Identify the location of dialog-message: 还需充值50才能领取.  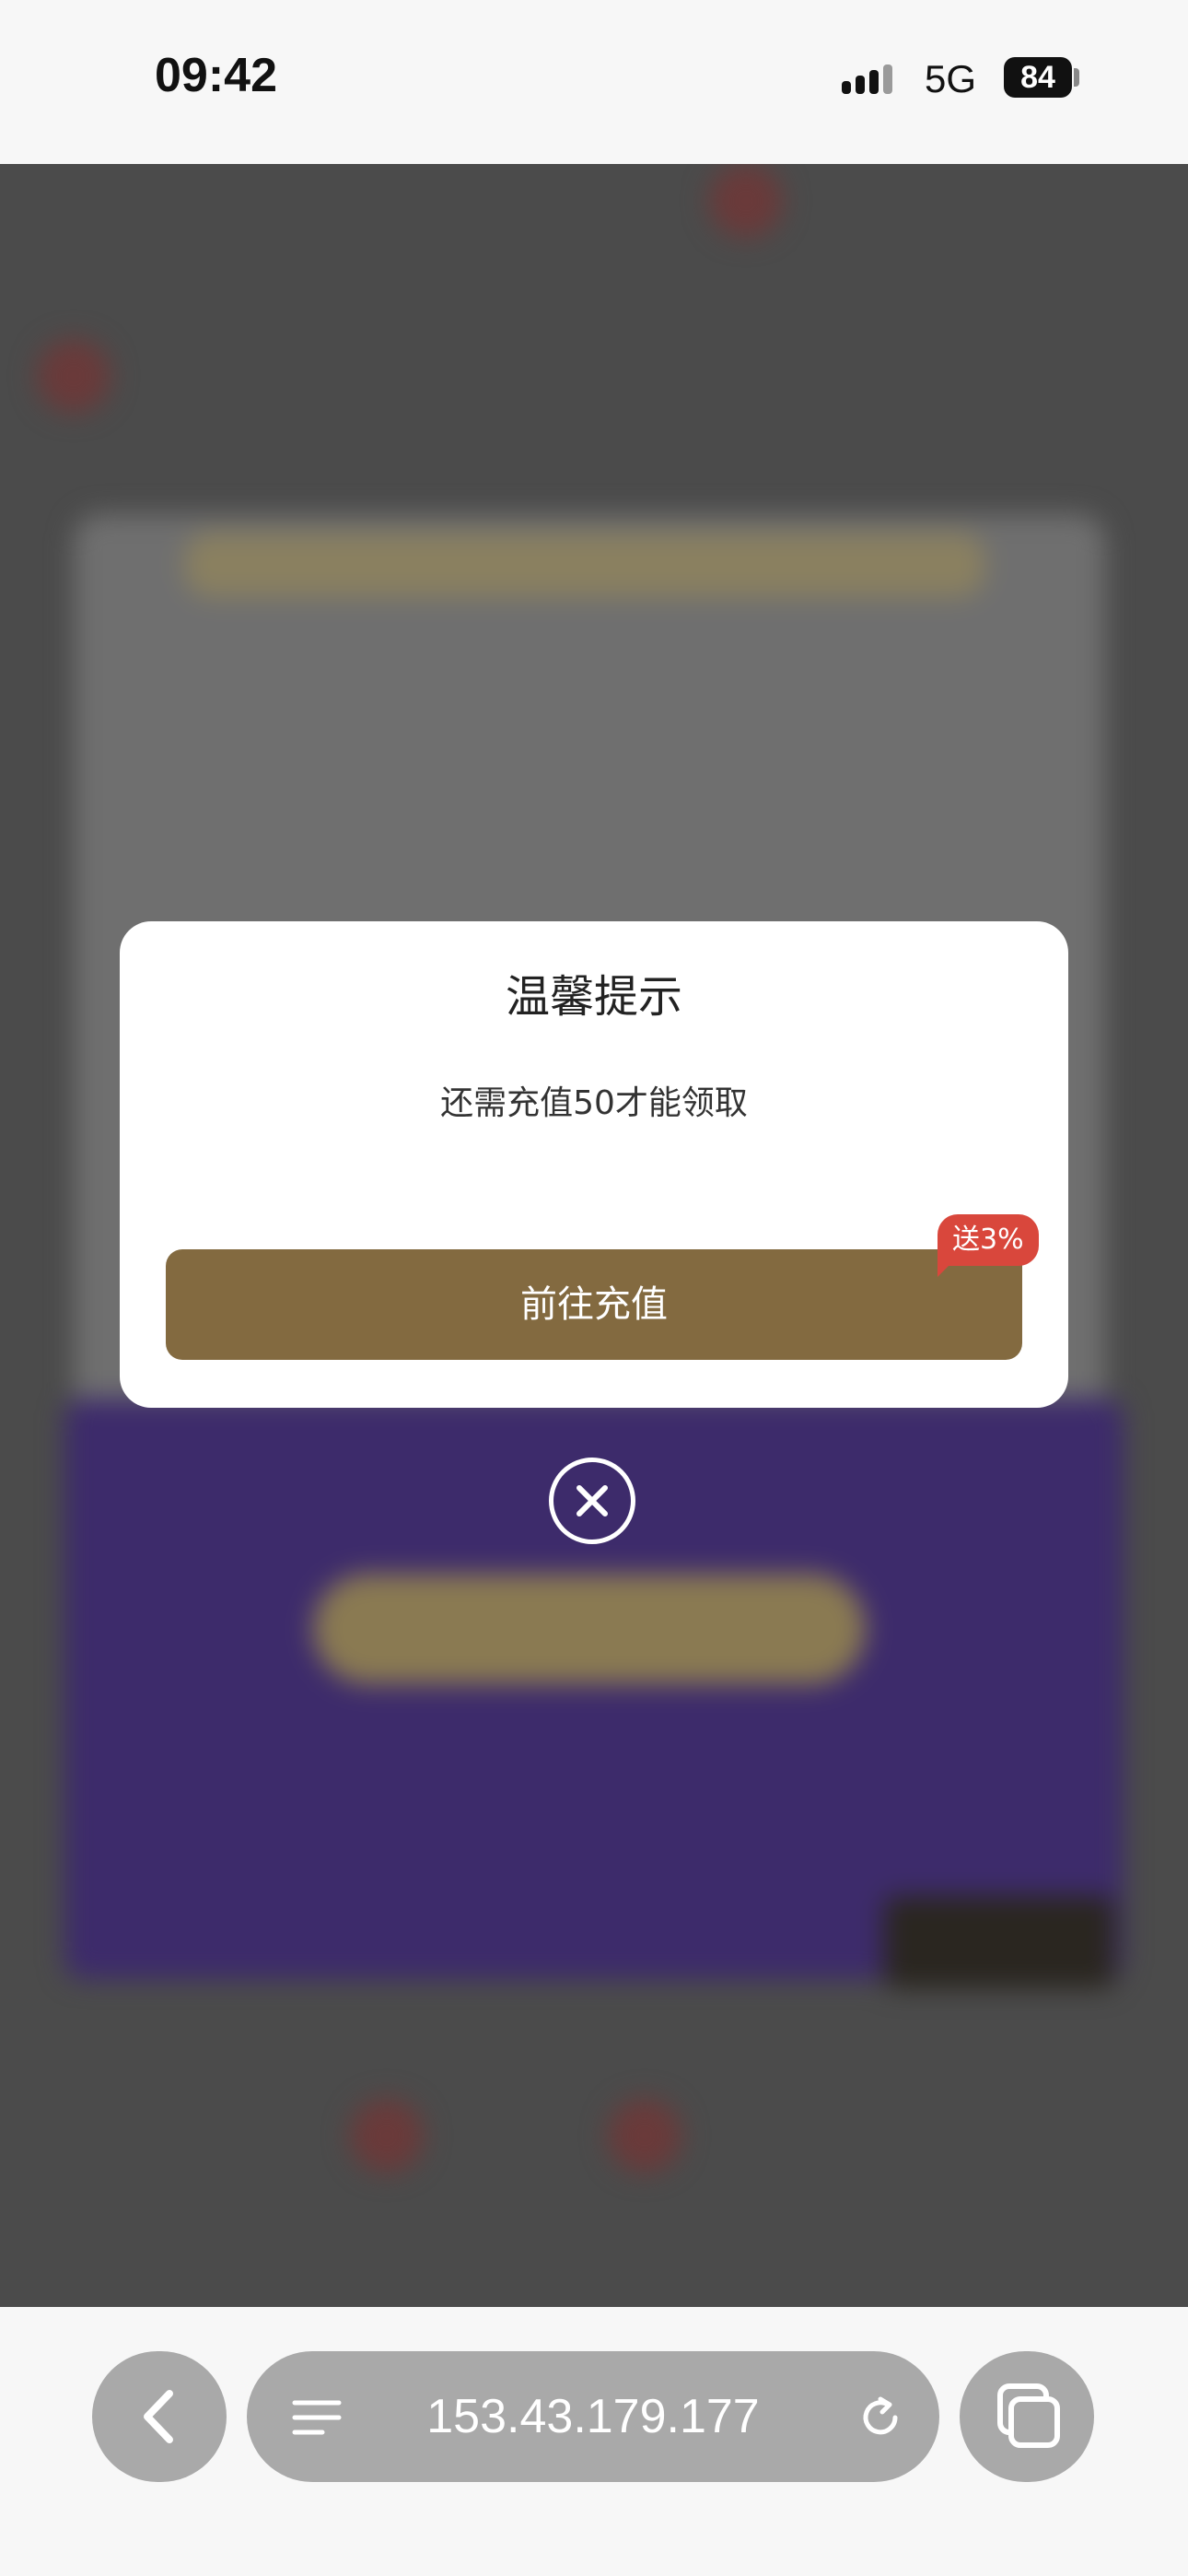
(594, 1103).